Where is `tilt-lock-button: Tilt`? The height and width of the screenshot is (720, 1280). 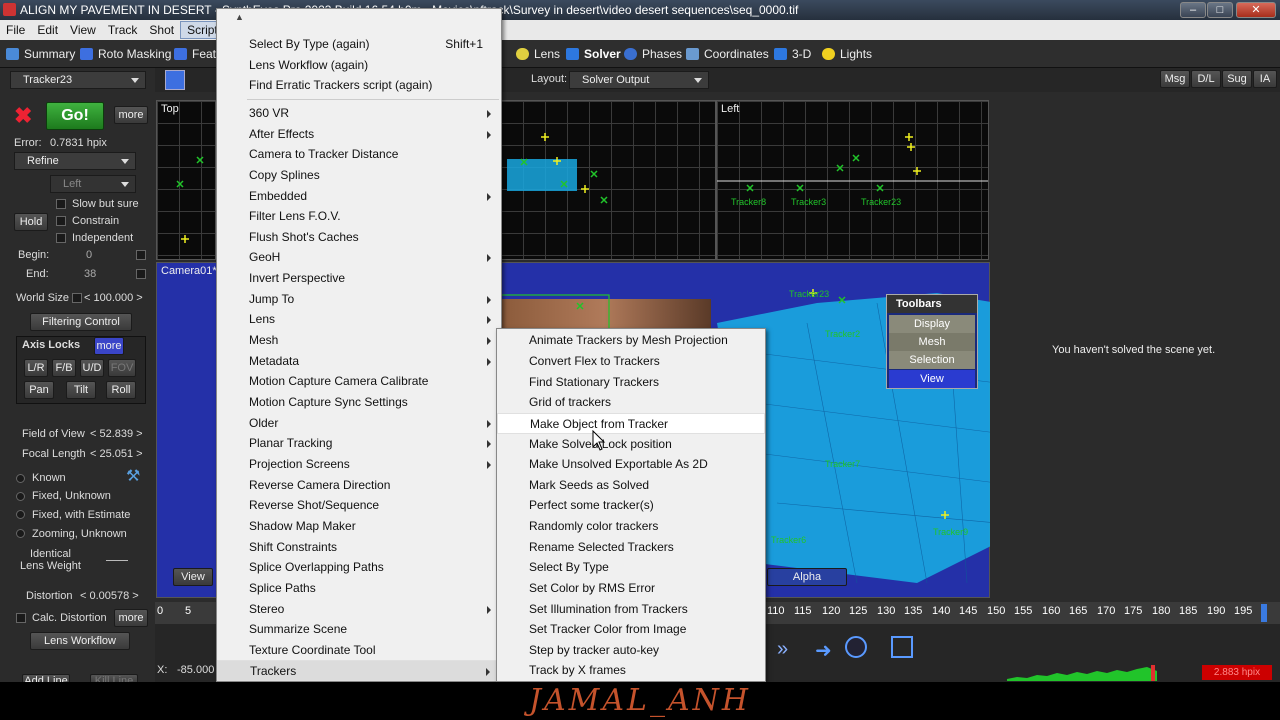
tilt-lock-button: Tilt is located at coordinates (81, 390).